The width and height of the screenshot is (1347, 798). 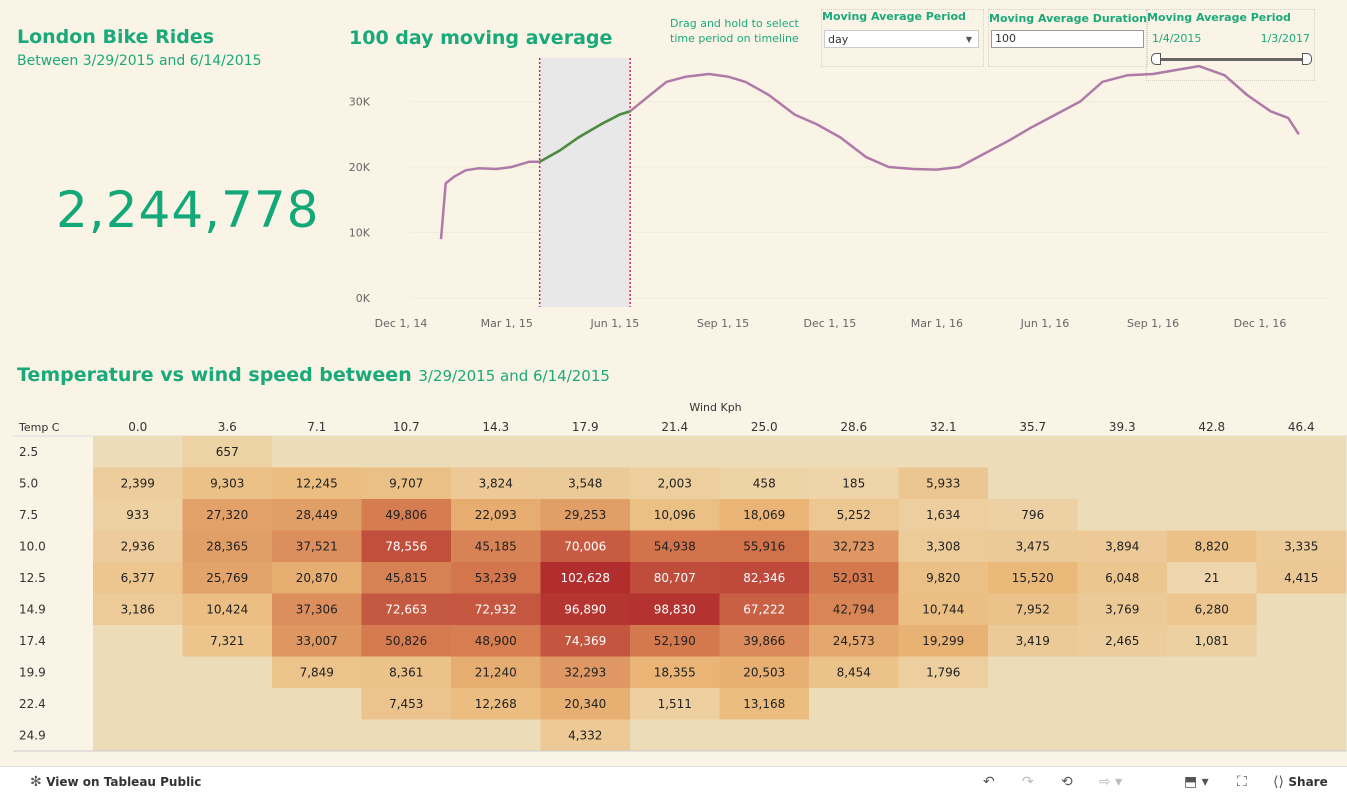 What do you see at coordinates (1032, 515) in the screenshot?
I see `heatmap-cell-value: 796` at bounding box center [1032, 515].